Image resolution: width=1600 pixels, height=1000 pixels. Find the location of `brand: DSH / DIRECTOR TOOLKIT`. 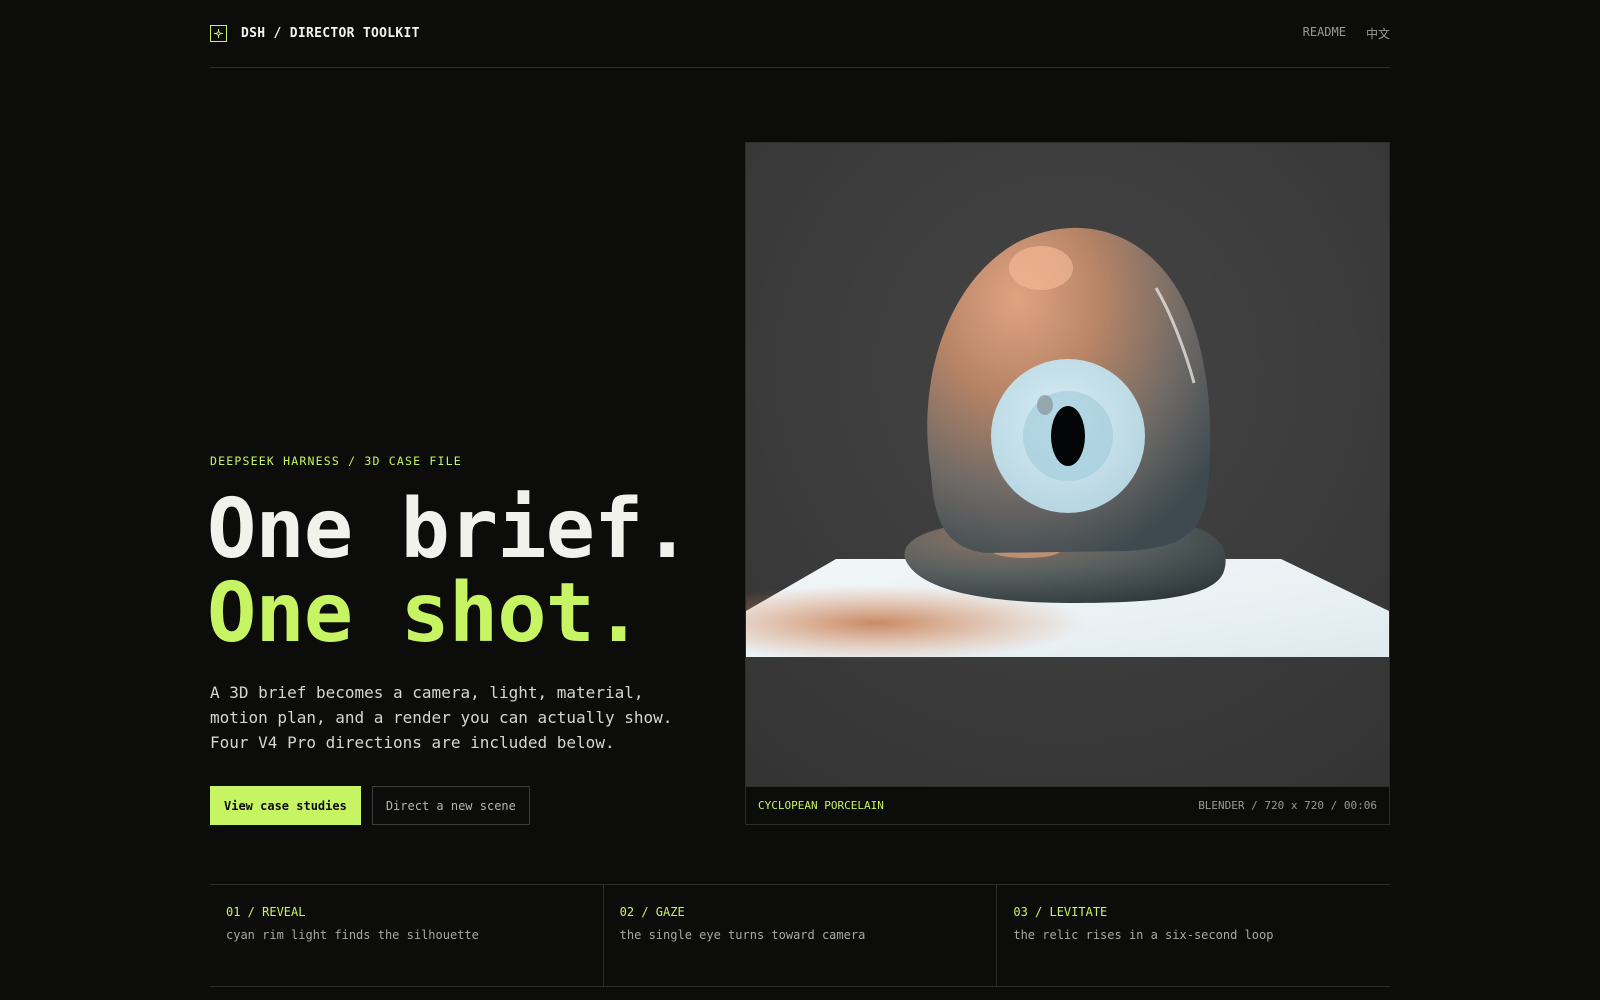

brand: DSH / DIRECTOR TOOLKIT is located at coordinates (315, 33).